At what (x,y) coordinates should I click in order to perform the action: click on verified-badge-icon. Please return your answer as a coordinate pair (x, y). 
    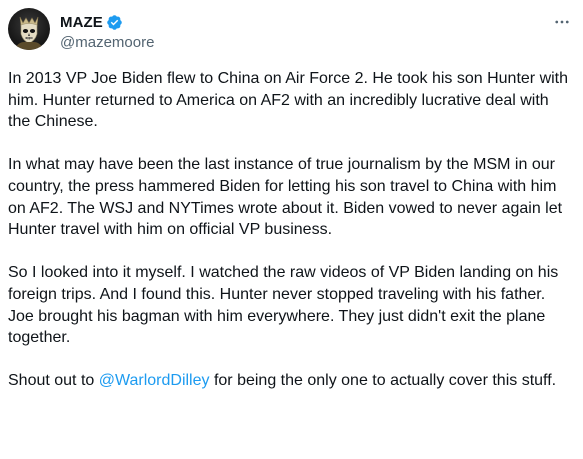
    Looking at the image, I should click on (114, 22).